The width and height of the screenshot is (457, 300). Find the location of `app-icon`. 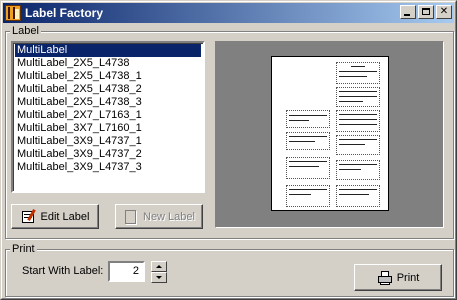

app-icon is located at coordinates (13, 13).